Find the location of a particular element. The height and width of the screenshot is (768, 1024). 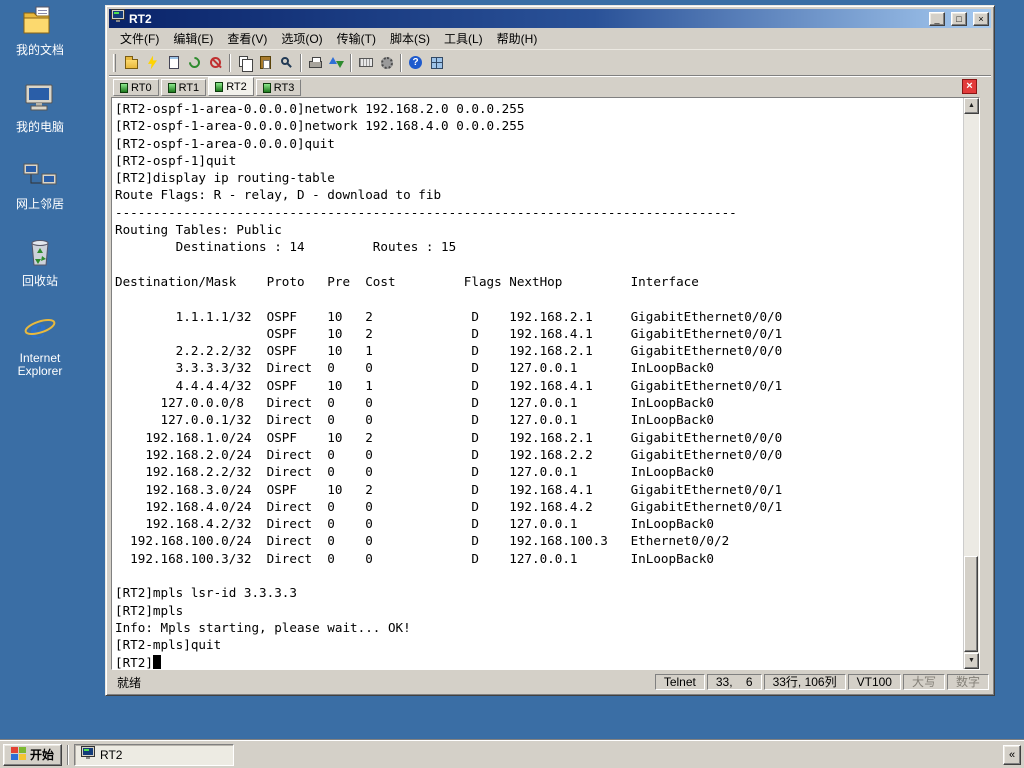

copy-icon is located at coordinates (244, 62).